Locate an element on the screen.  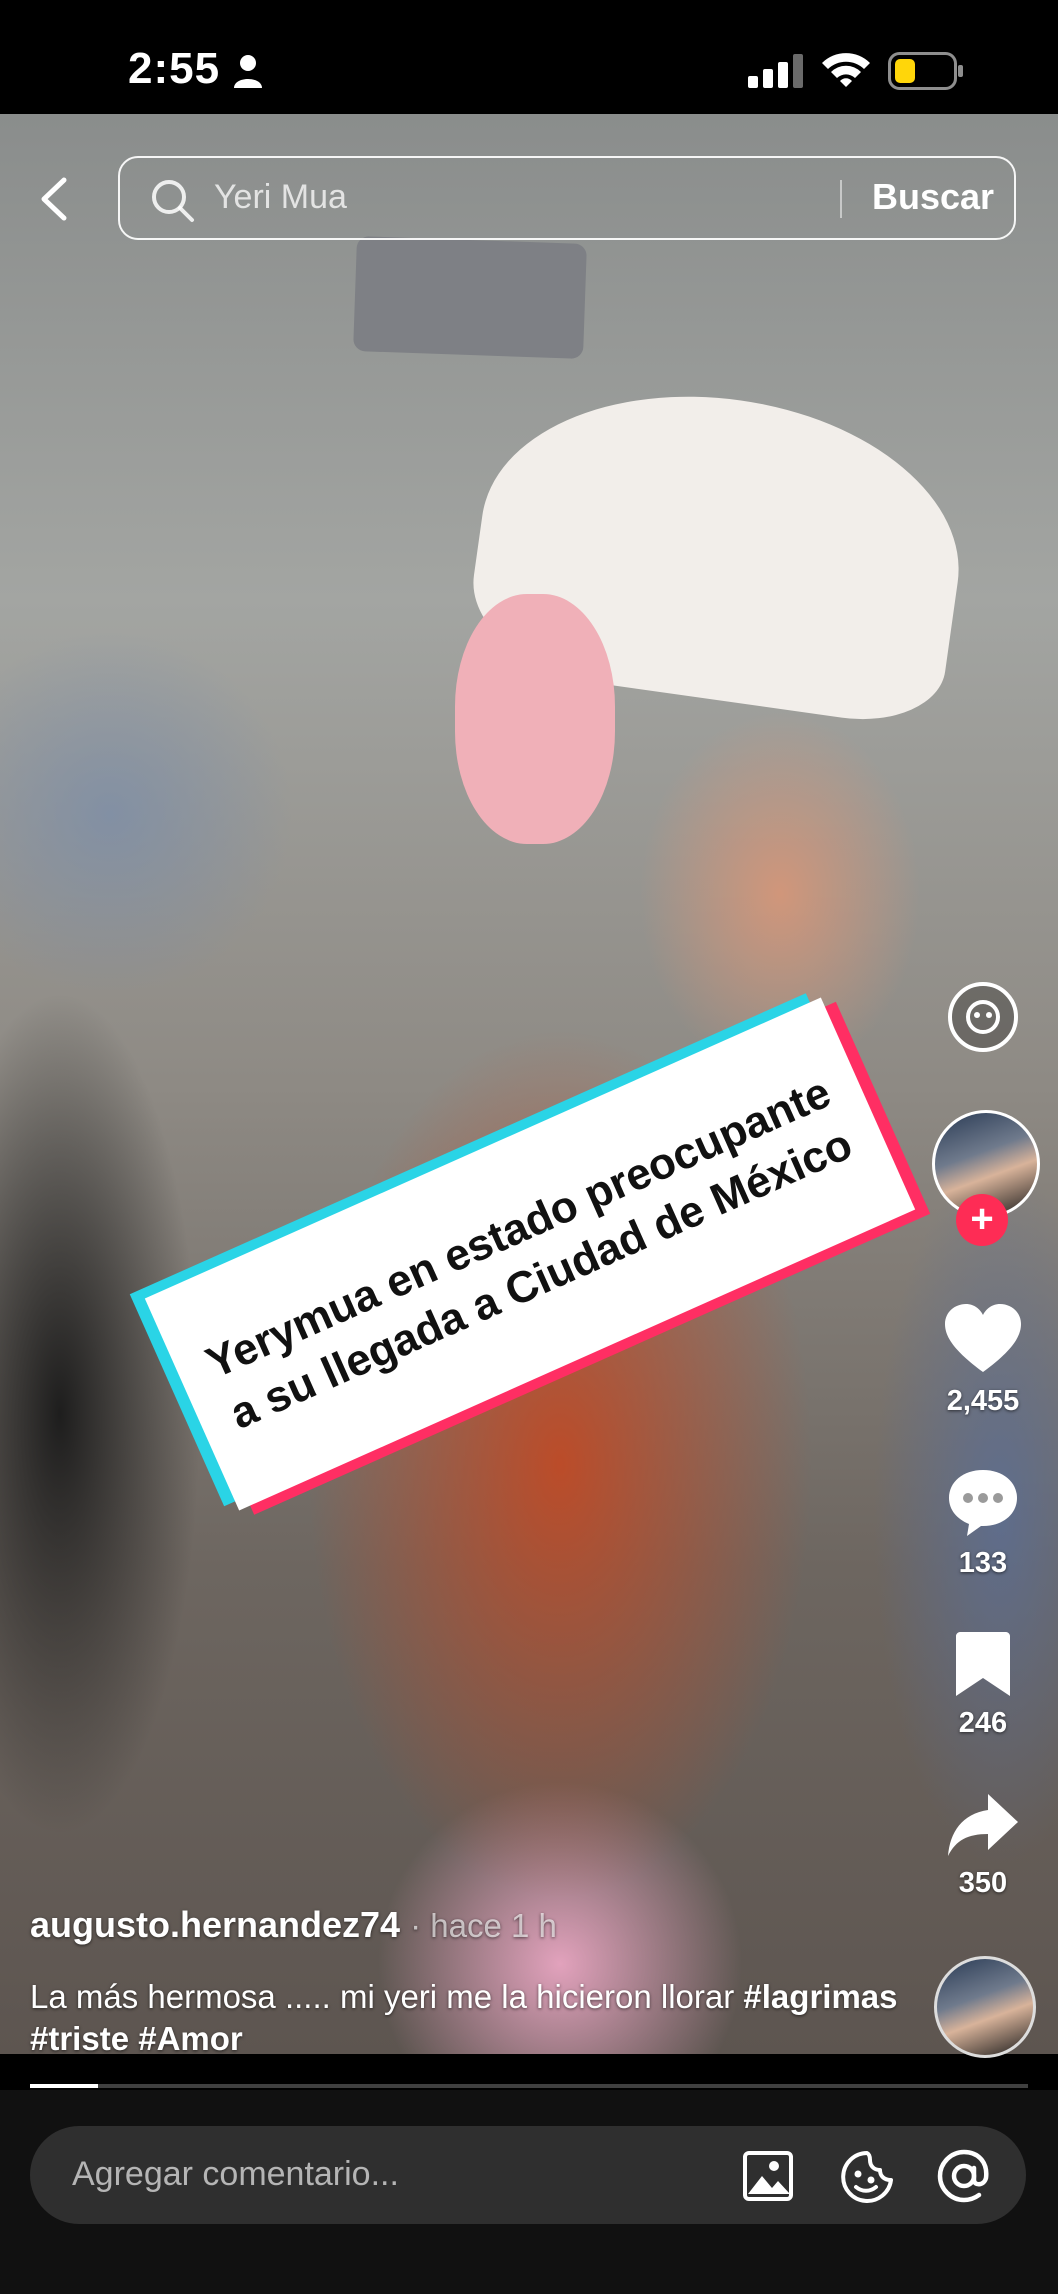
back-icon is located at coordinates (54, 199).